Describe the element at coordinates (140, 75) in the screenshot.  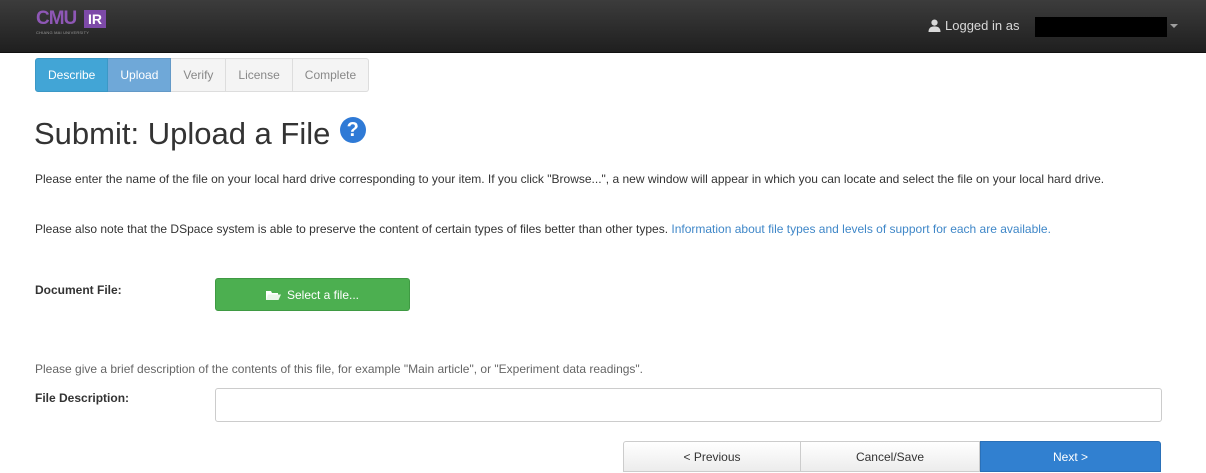
I see `step-upload: Upload` at that location.